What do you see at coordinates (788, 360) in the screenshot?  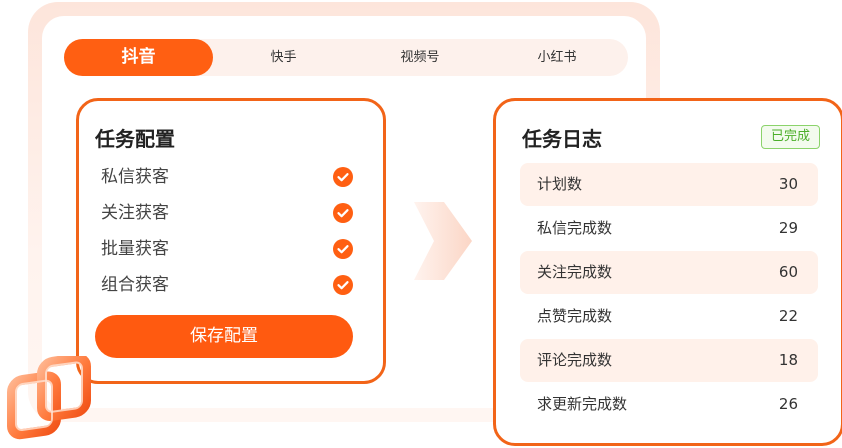 I see `log-row-value: 18` at bounding box center [788, 360].